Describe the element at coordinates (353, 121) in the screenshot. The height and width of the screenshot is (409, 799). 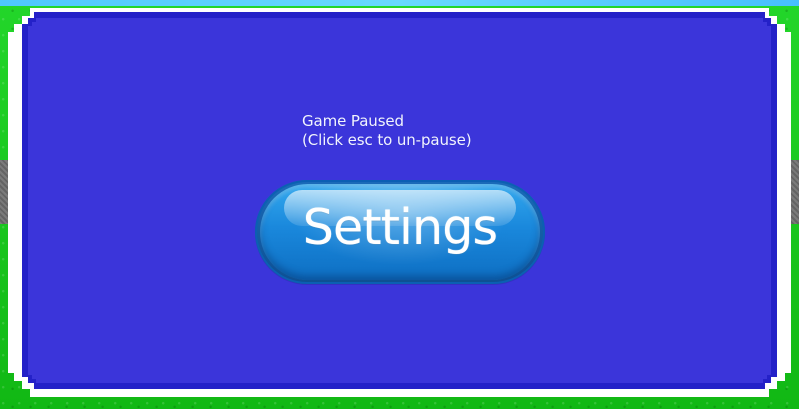
I see `pause-title: Game Paused` at that location.